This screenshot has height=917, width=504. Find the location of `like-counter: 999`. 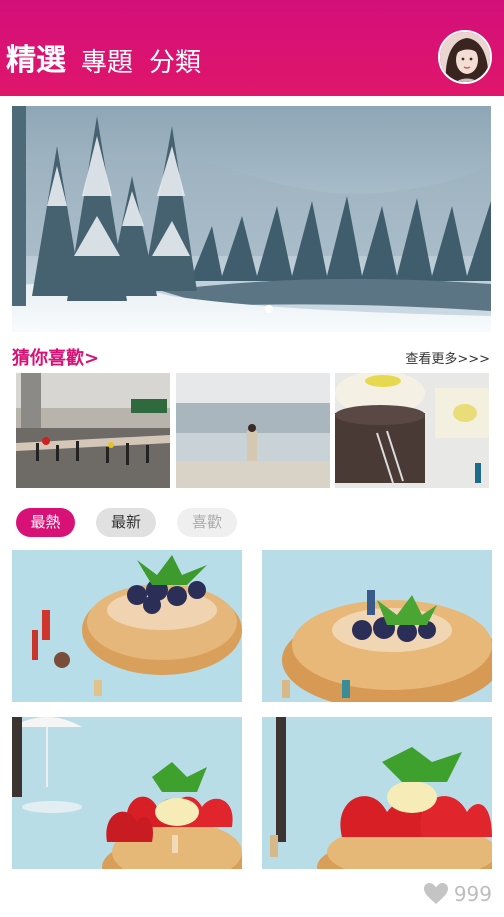

like-counter: 999 is located at coordinates (457, 894).